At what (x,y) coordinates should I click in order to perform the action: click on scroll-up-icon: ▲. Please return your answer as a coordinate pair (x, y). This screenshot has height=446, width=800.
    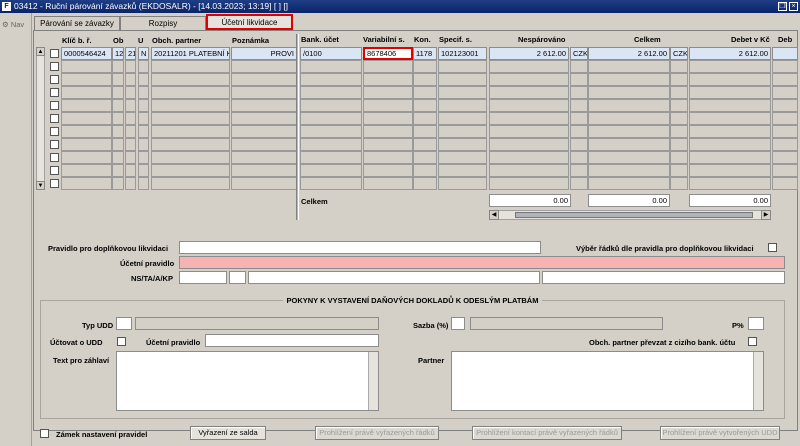
    Looking at the image, I should click on (40, 51).